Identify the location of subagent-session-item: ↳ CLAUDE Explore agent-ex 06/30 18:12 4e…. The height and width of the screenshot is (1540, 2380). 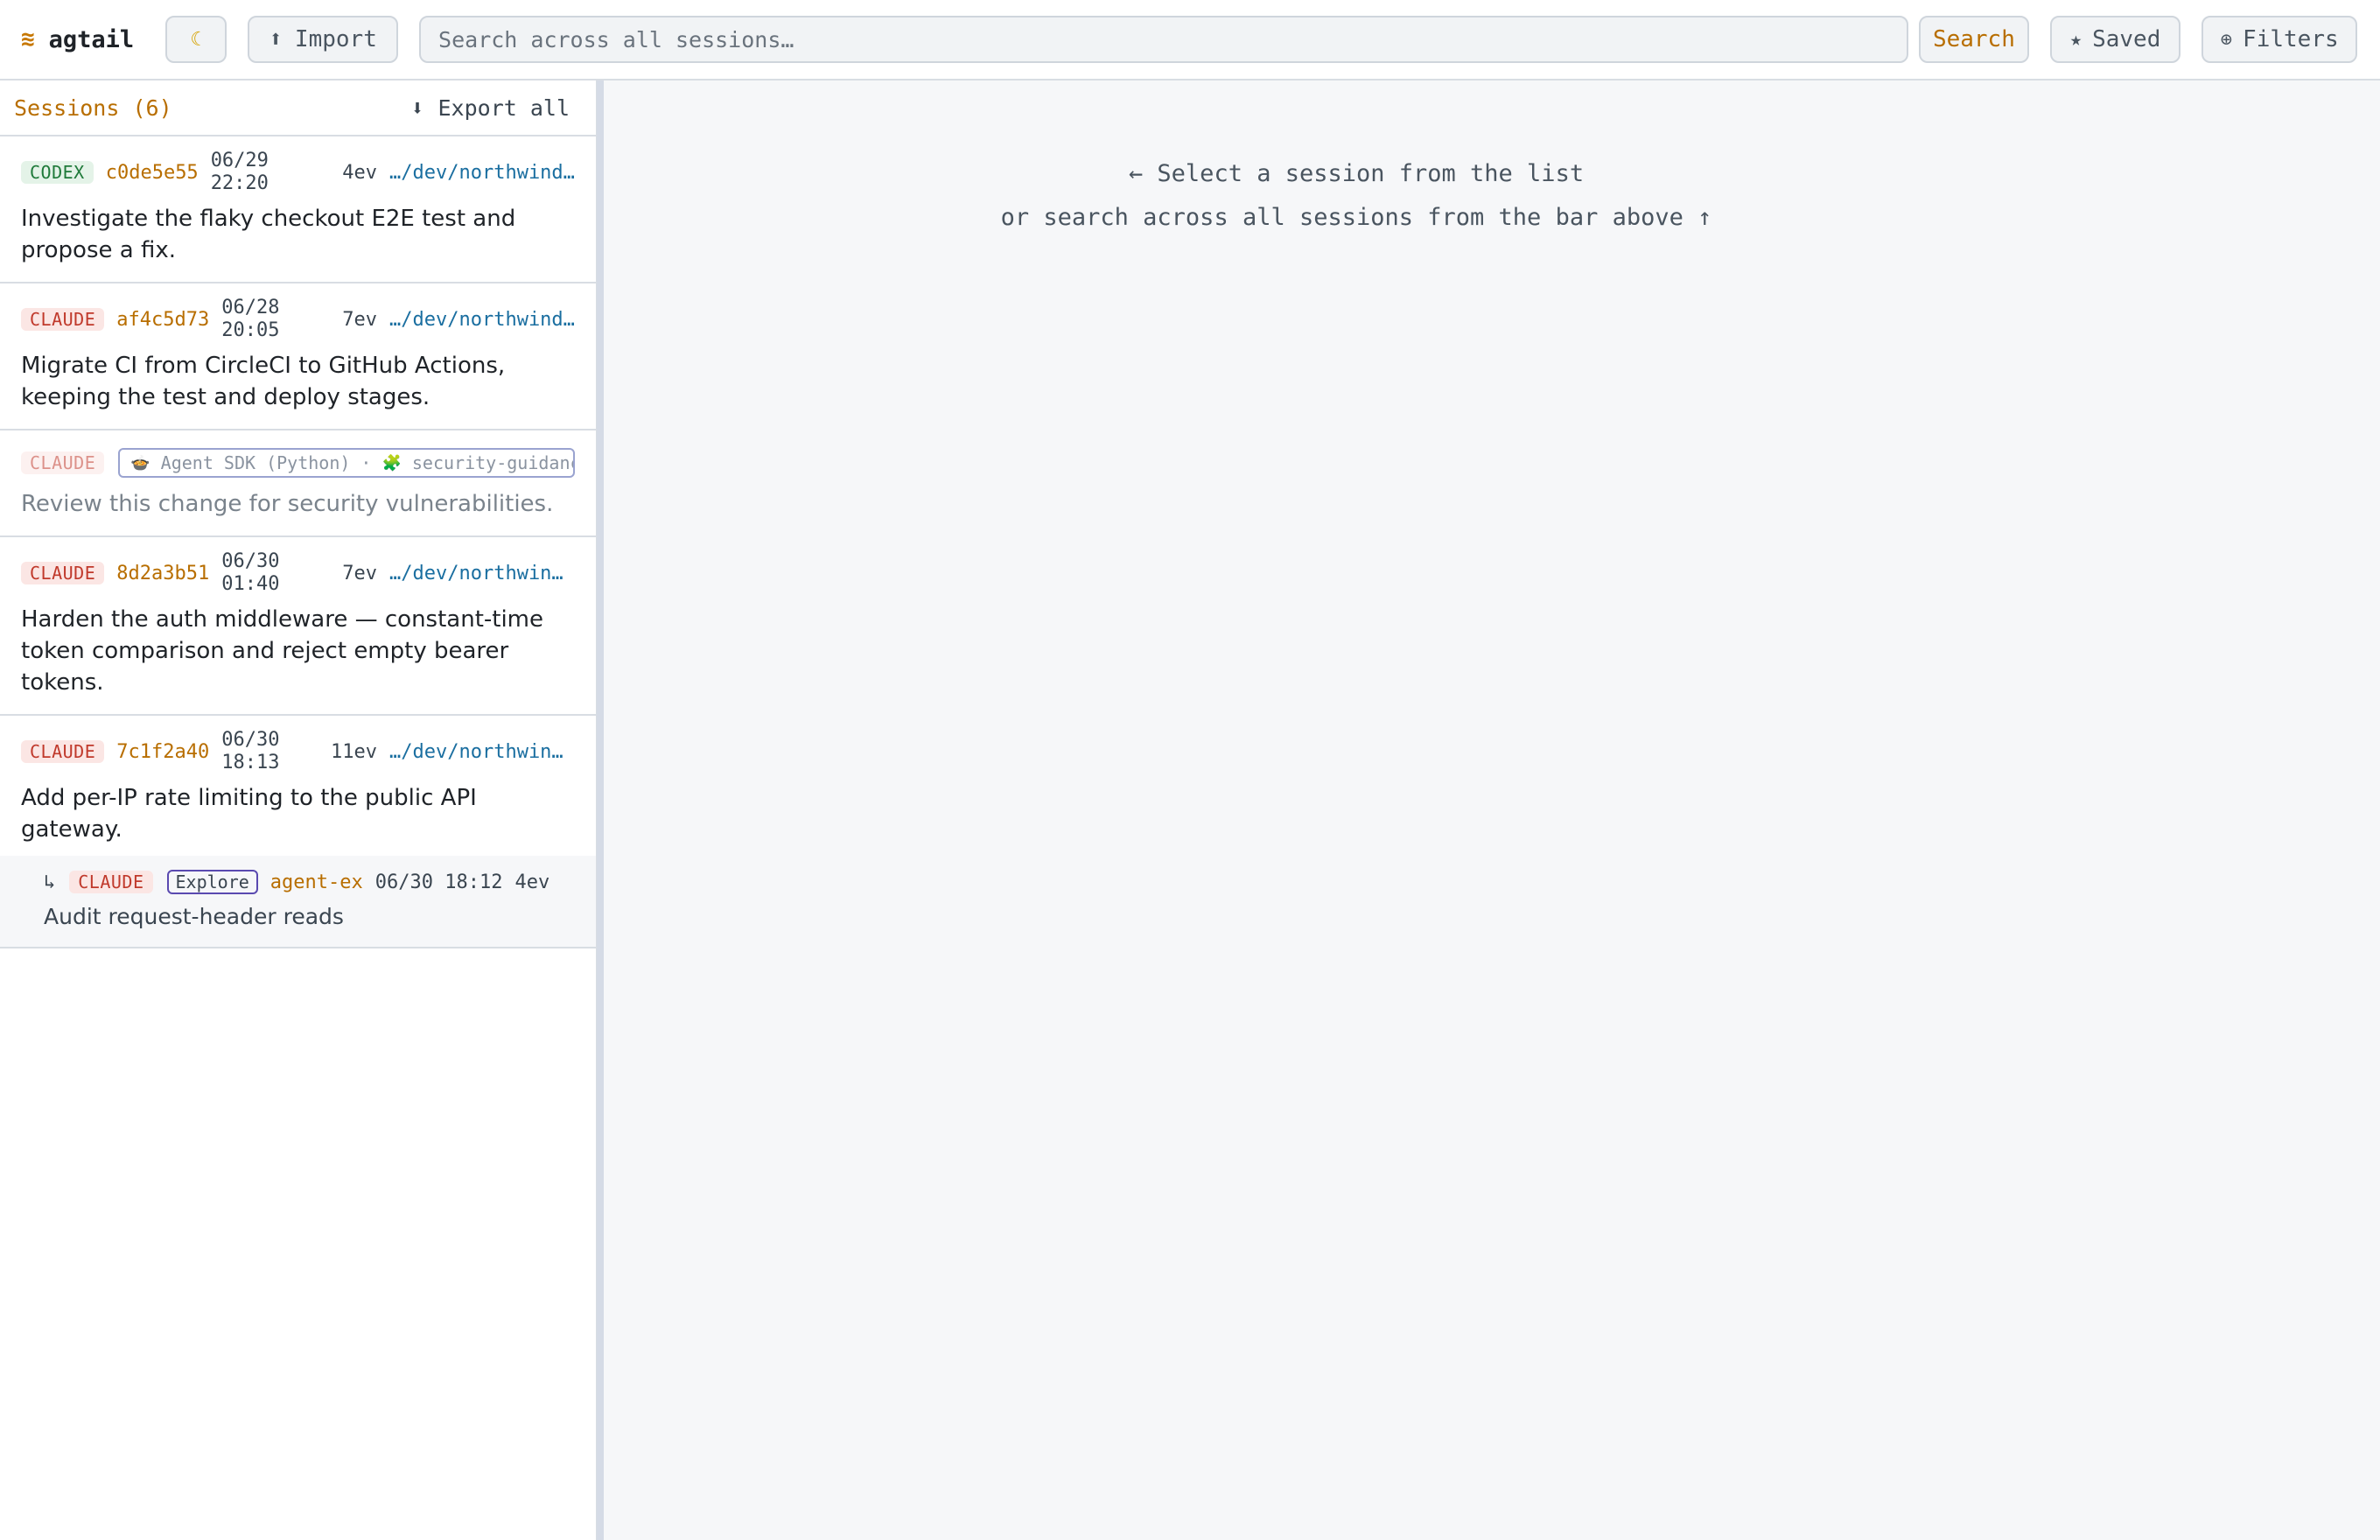
(298, 902).